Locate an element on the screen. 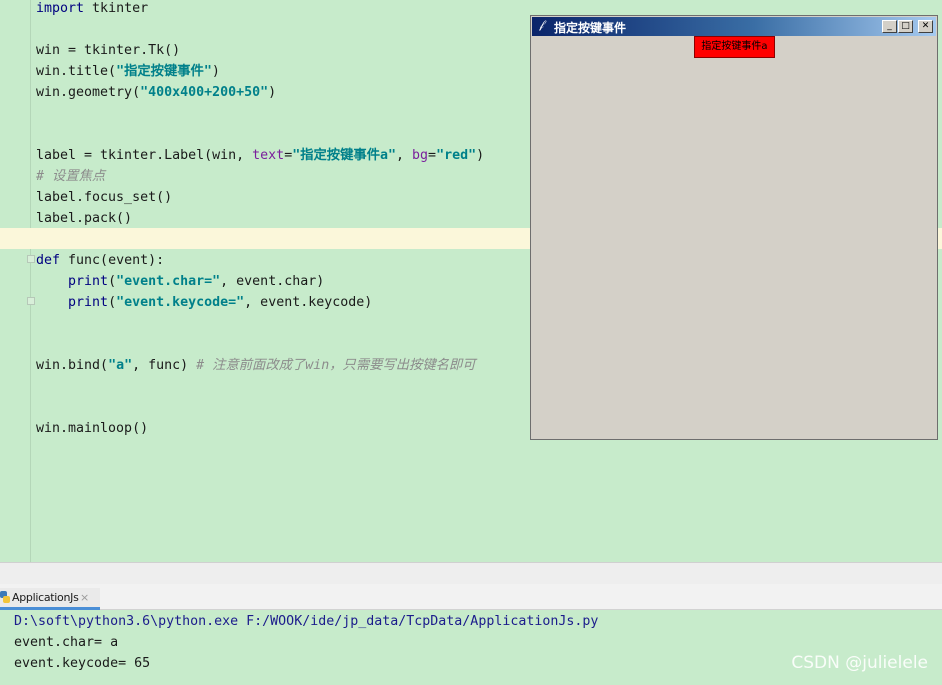 The image size is (942, 685). code-line: print("event.keycode=", event.keycode) is located at coordinates (220, 302).